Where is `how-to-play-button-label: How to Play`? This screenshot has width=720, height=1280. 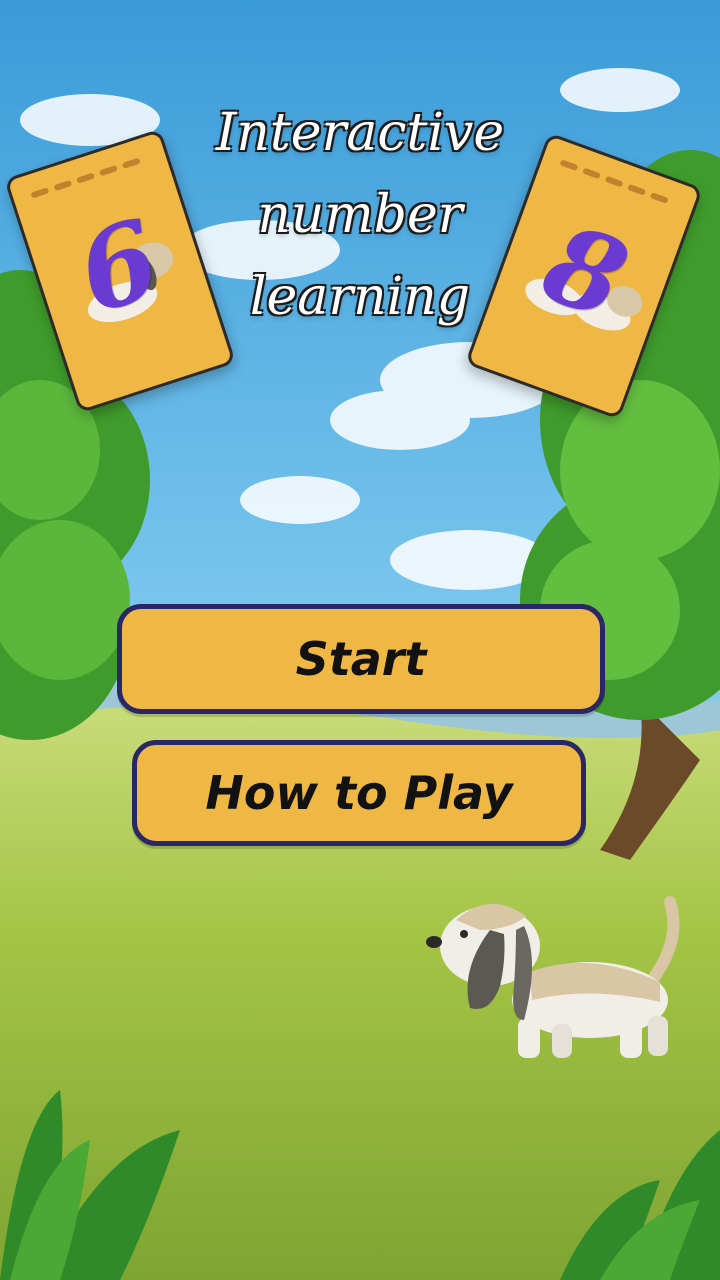
how-to-play-button-label: How to Play is located at coordinates (359, 793).